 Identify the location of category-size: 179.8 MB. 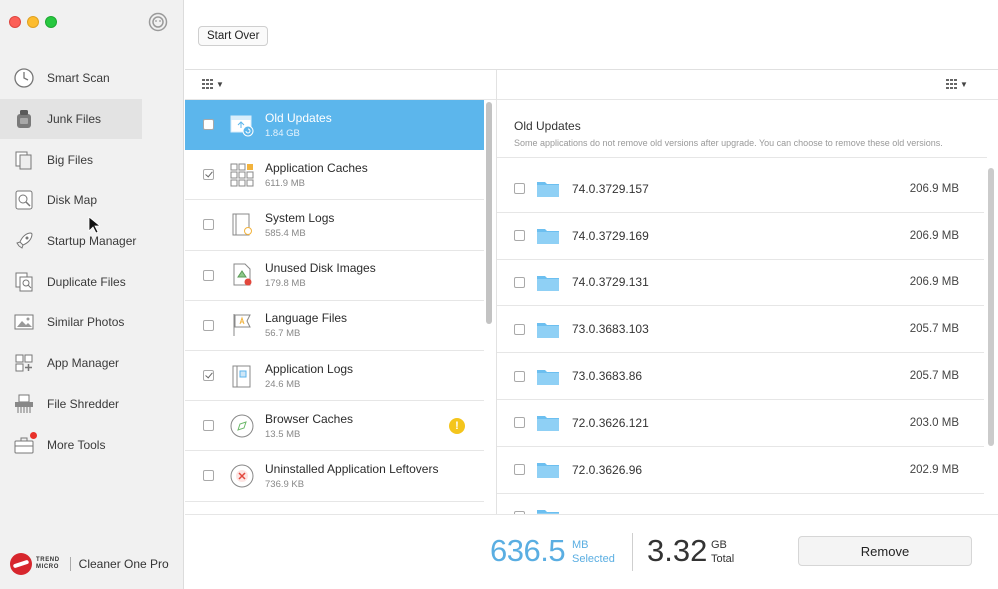
(285, 284).